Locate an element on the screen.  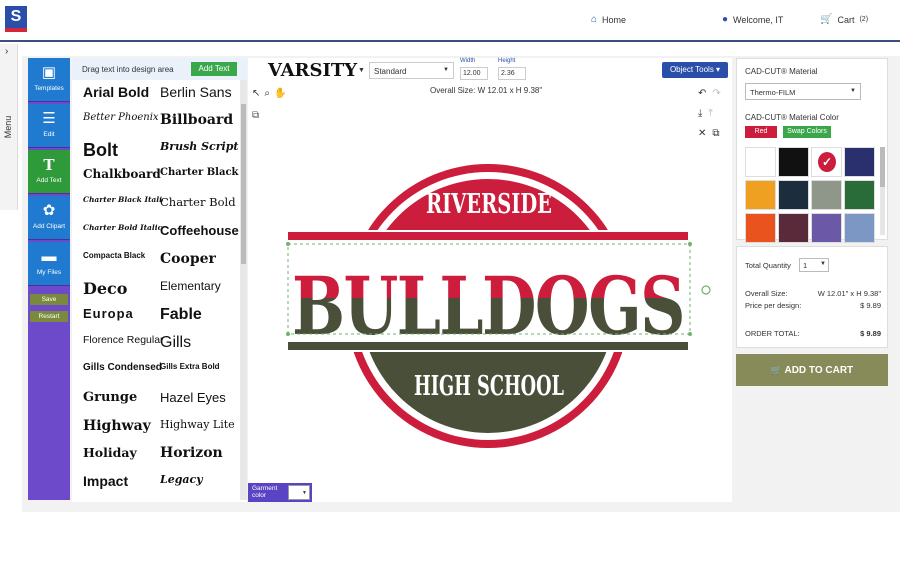
color-swatches: ✓ is located at coordinates (810, 195).